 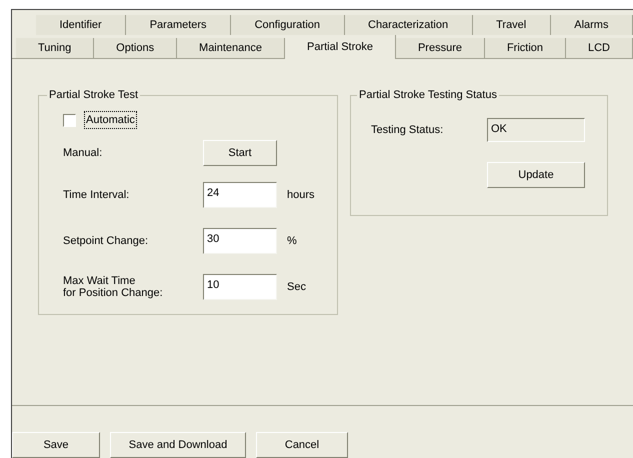 I want to click on group-title: Partial Stroke Testing Status, so click(x=428, y=95).